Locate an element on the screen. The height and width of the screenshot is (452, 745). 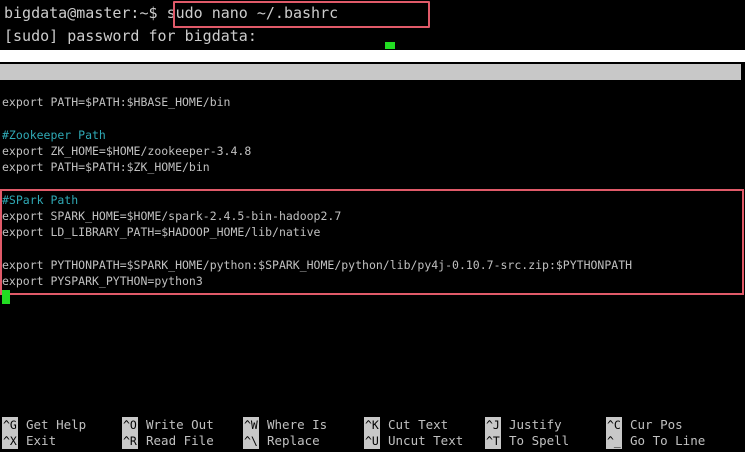
shortcut-key: ^W is located at coordinates (251, 425).